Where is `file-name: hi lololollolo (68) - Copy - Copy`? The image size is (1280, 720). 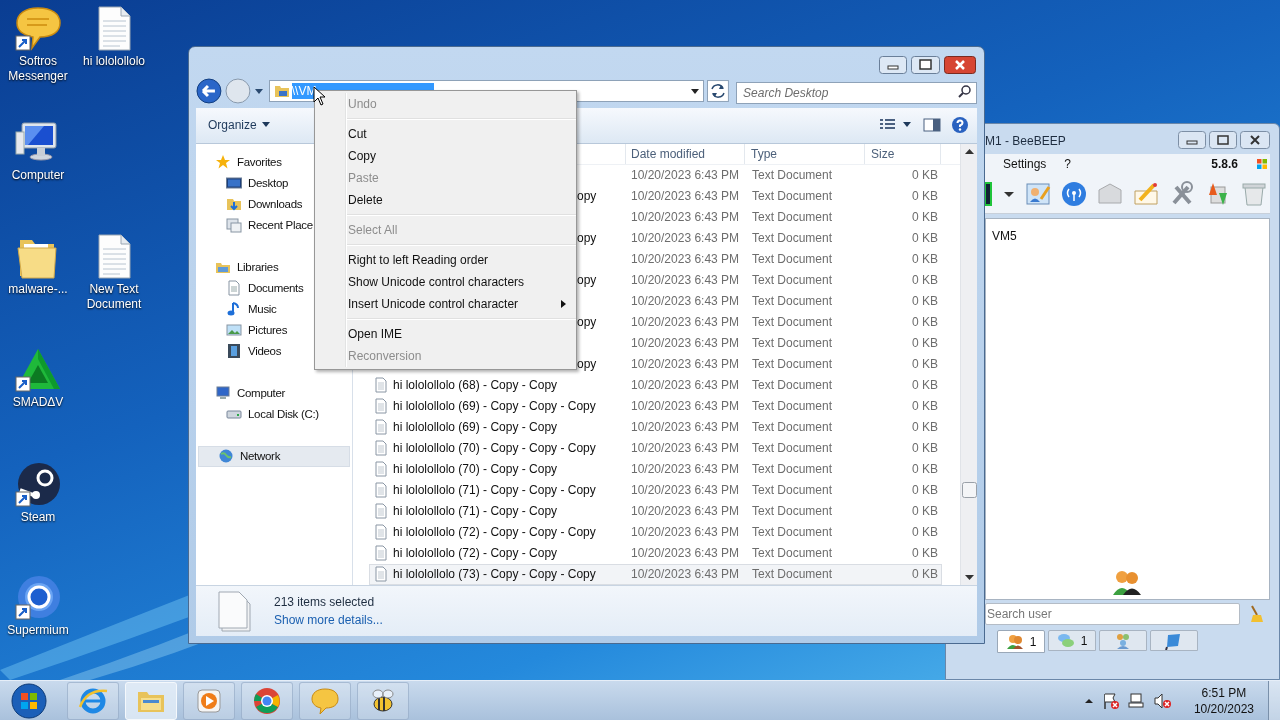 file-name: hi lololollolo (68) - Copy - Copy is located at coordinates (475, 386).